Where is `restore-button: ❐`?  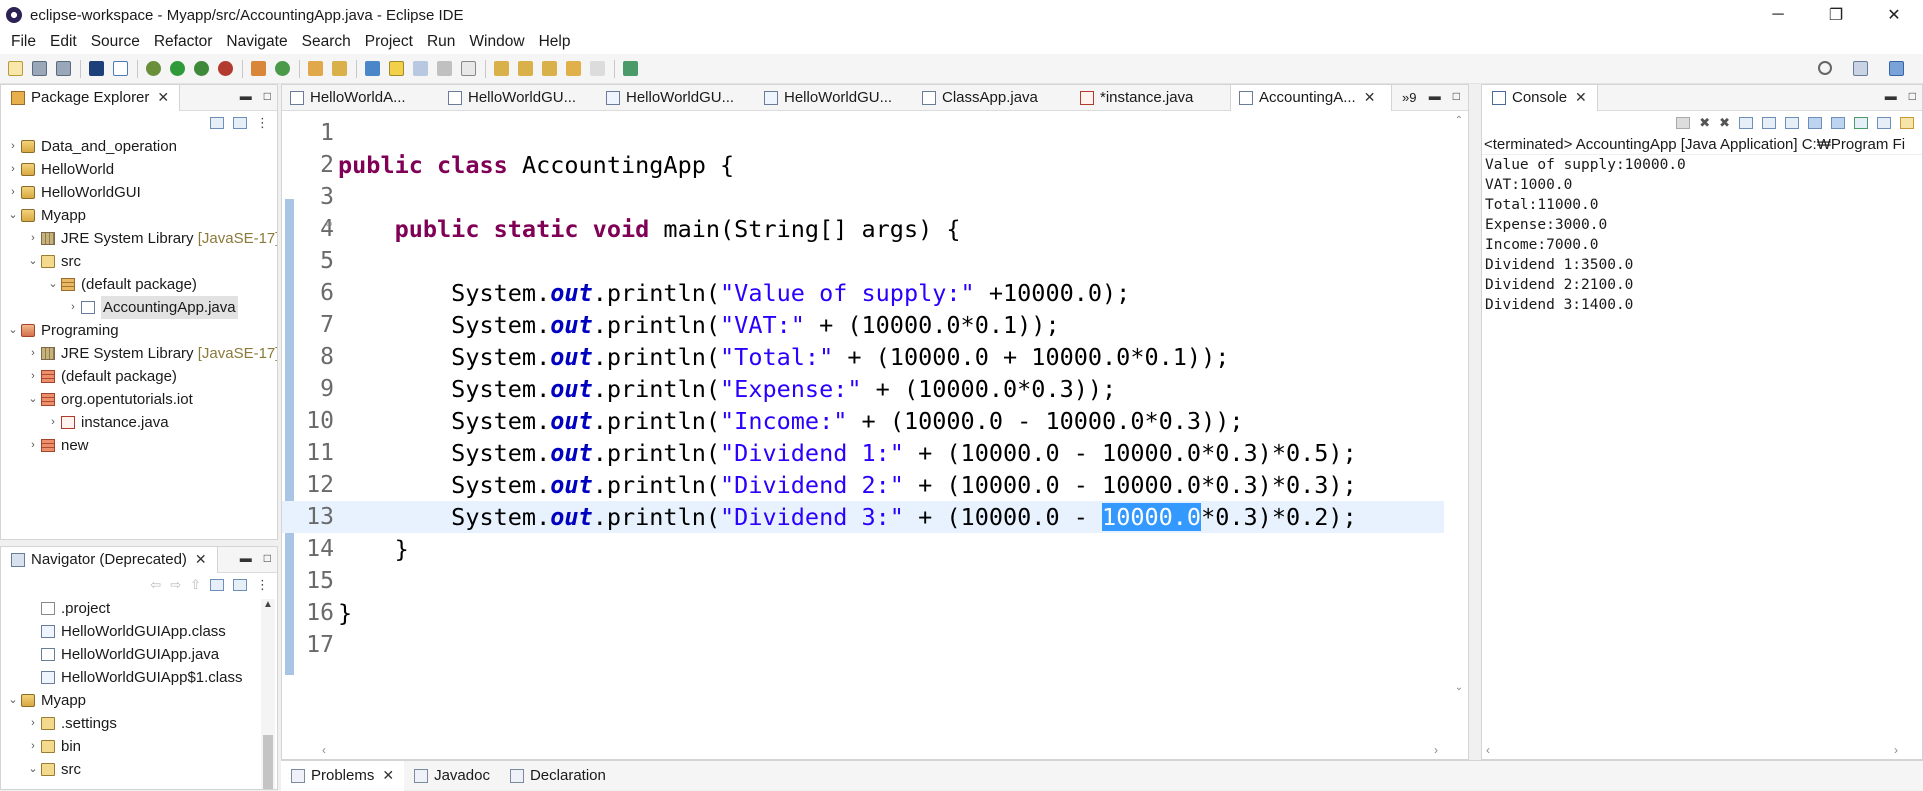 restore-button: ❐ is located at coordinates (1836, 15).